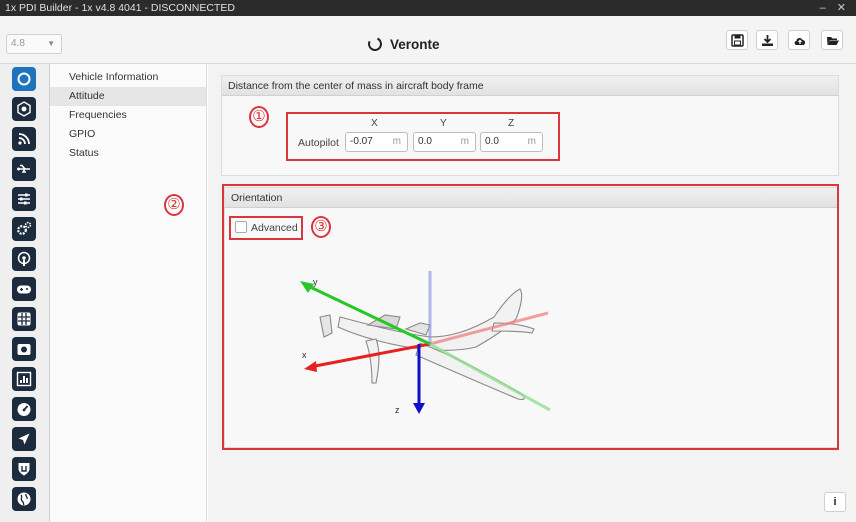 The width and height of the screenshot is (856, 522). I want to click on left-icon-bar, so click(25, 293).